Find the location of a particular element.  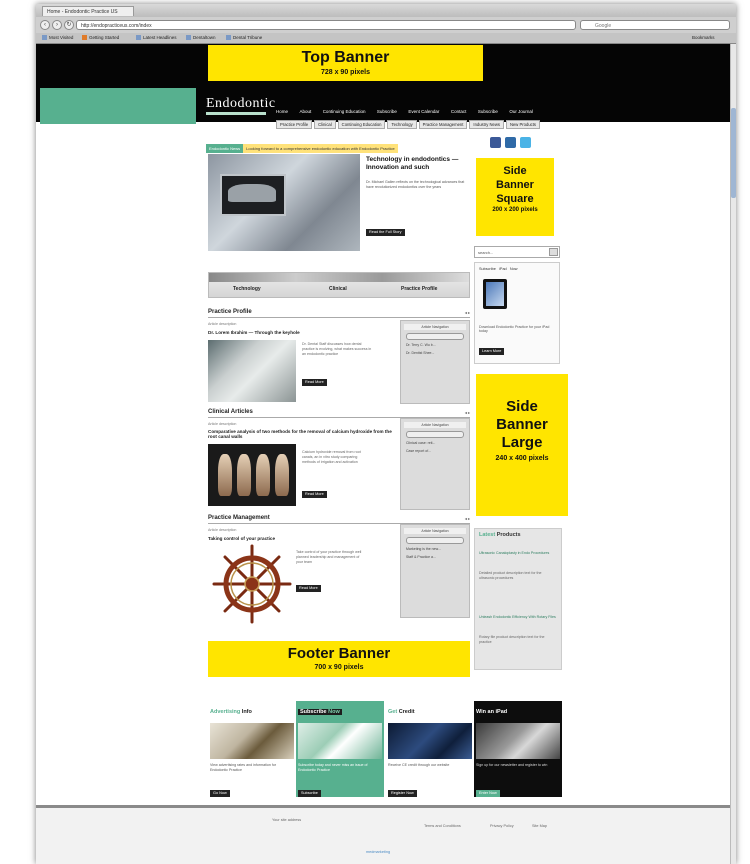

ship-wheel-icon is located at coordinates (252, 584).